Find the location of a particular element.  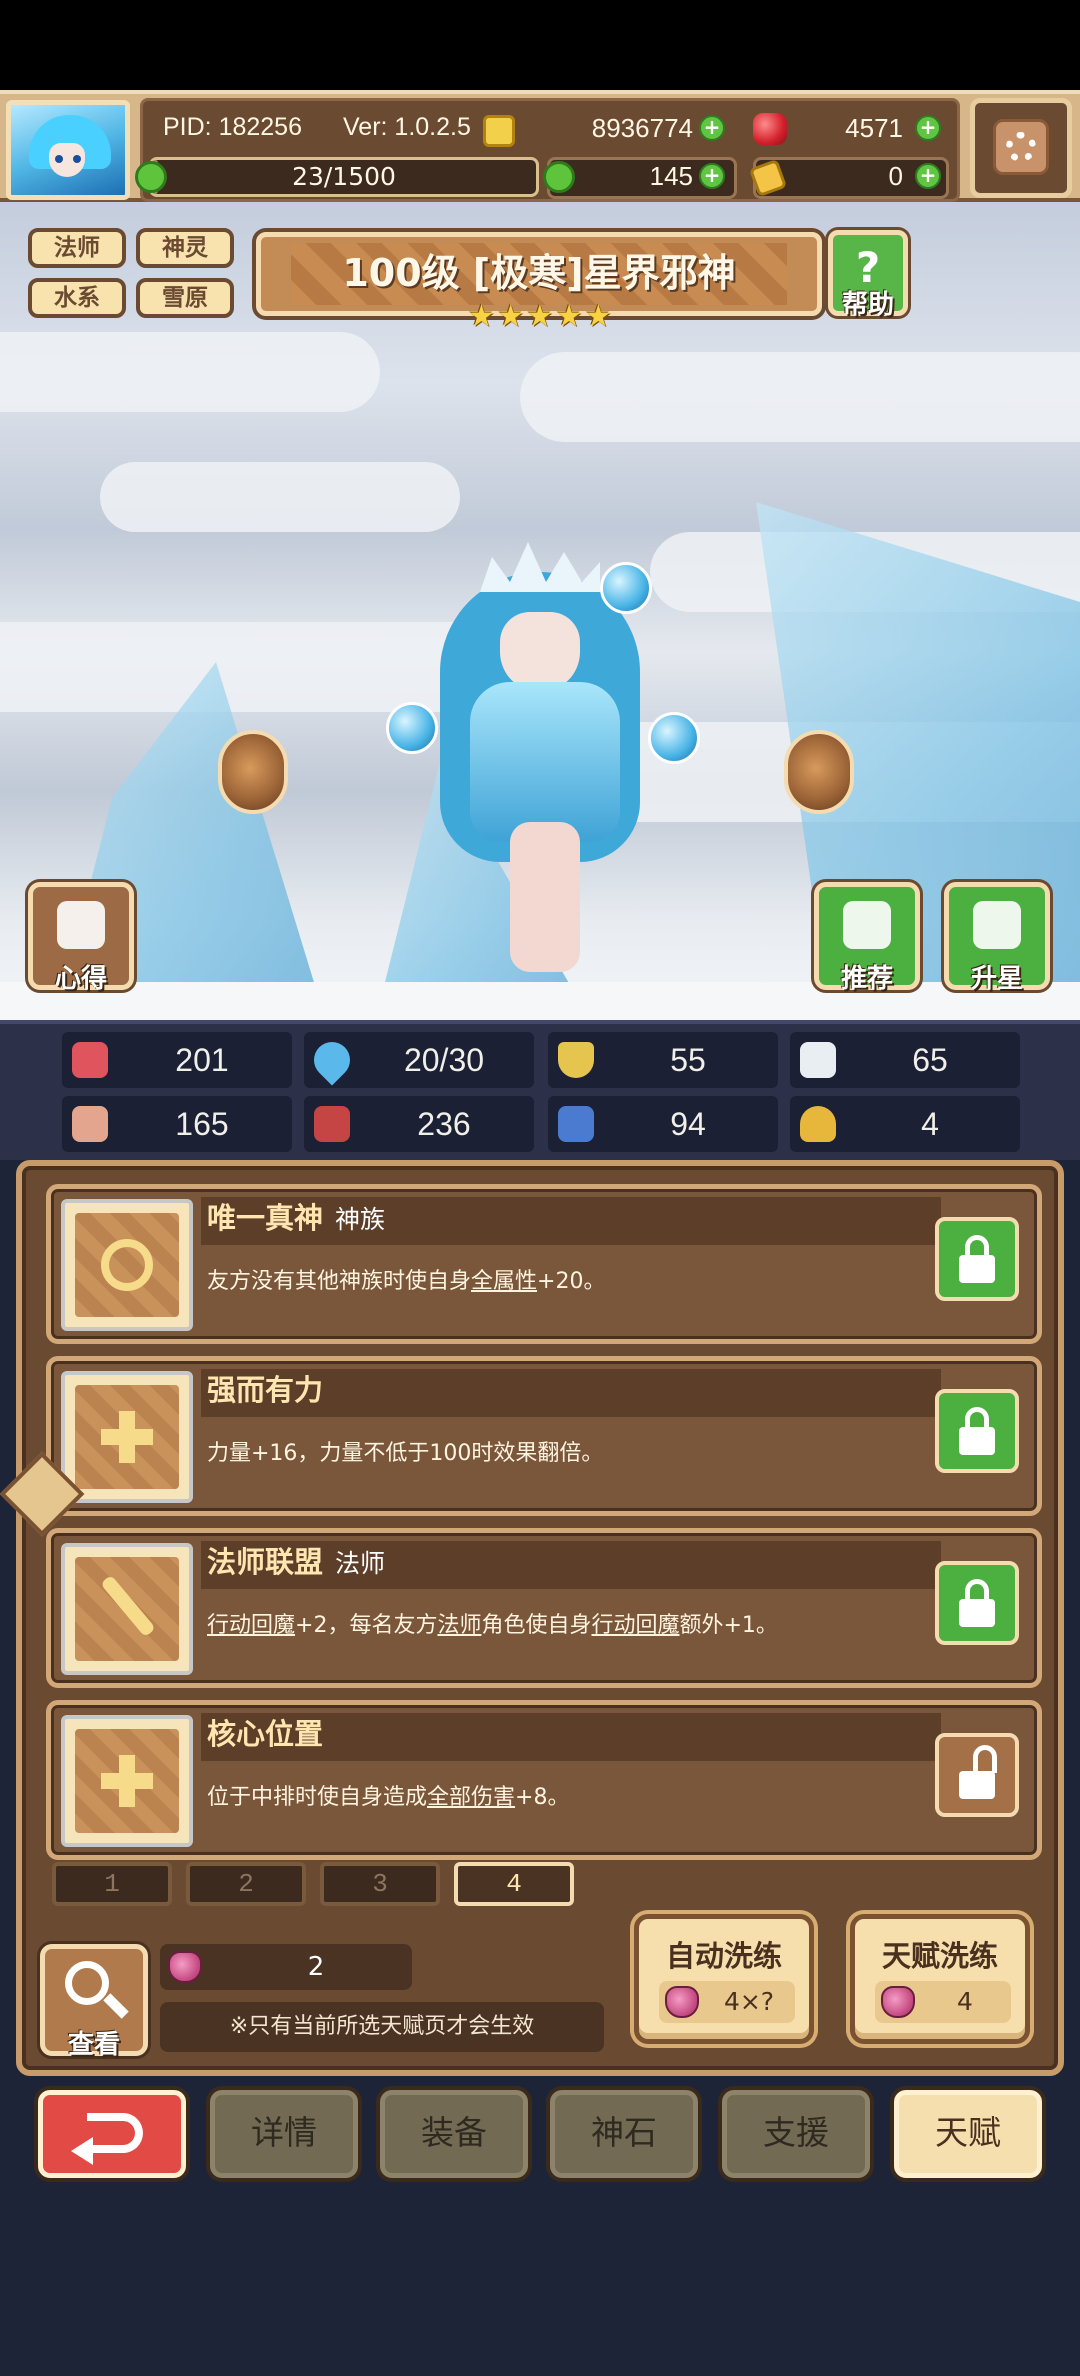

gear-icon is located at coordinates (1021, 147).